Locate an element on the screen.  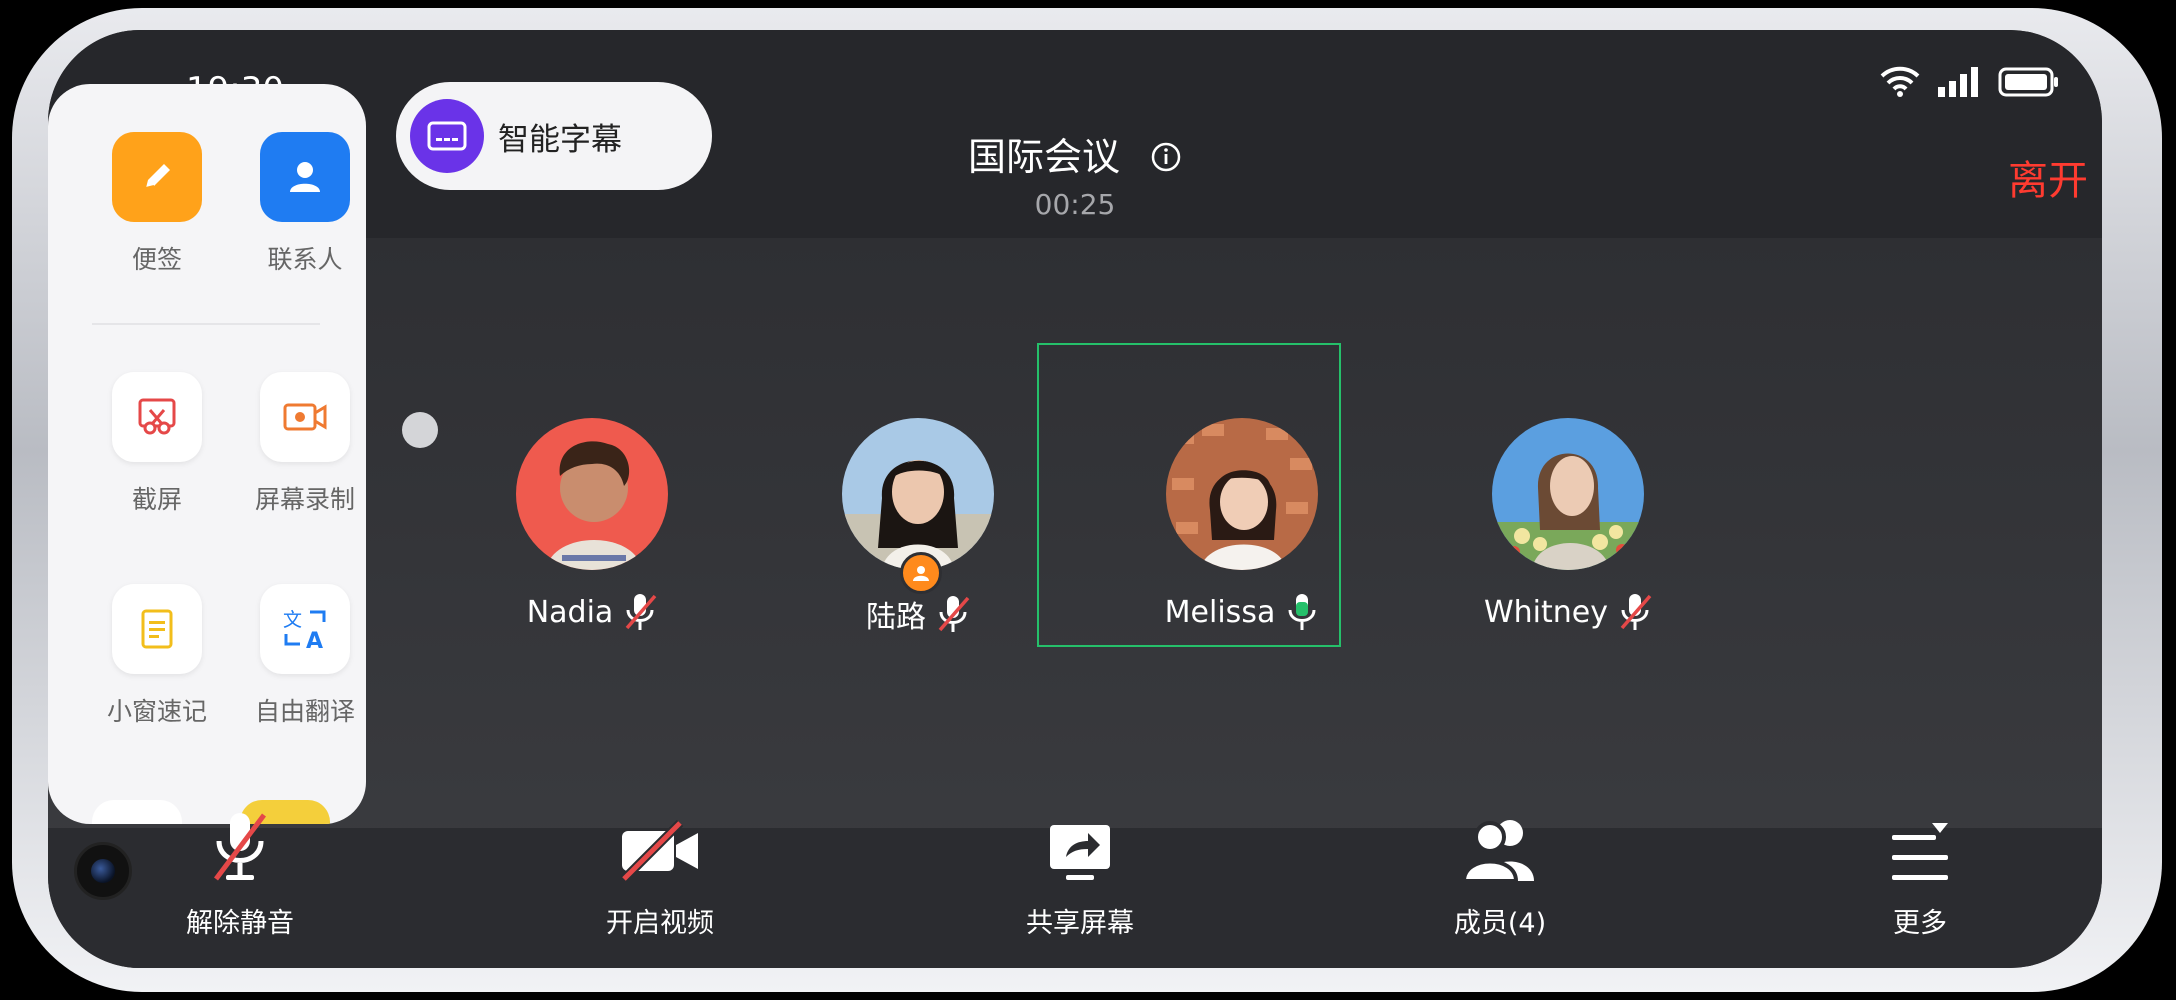
unmute-label: 解除静音 is located at coordinates (240, 923).